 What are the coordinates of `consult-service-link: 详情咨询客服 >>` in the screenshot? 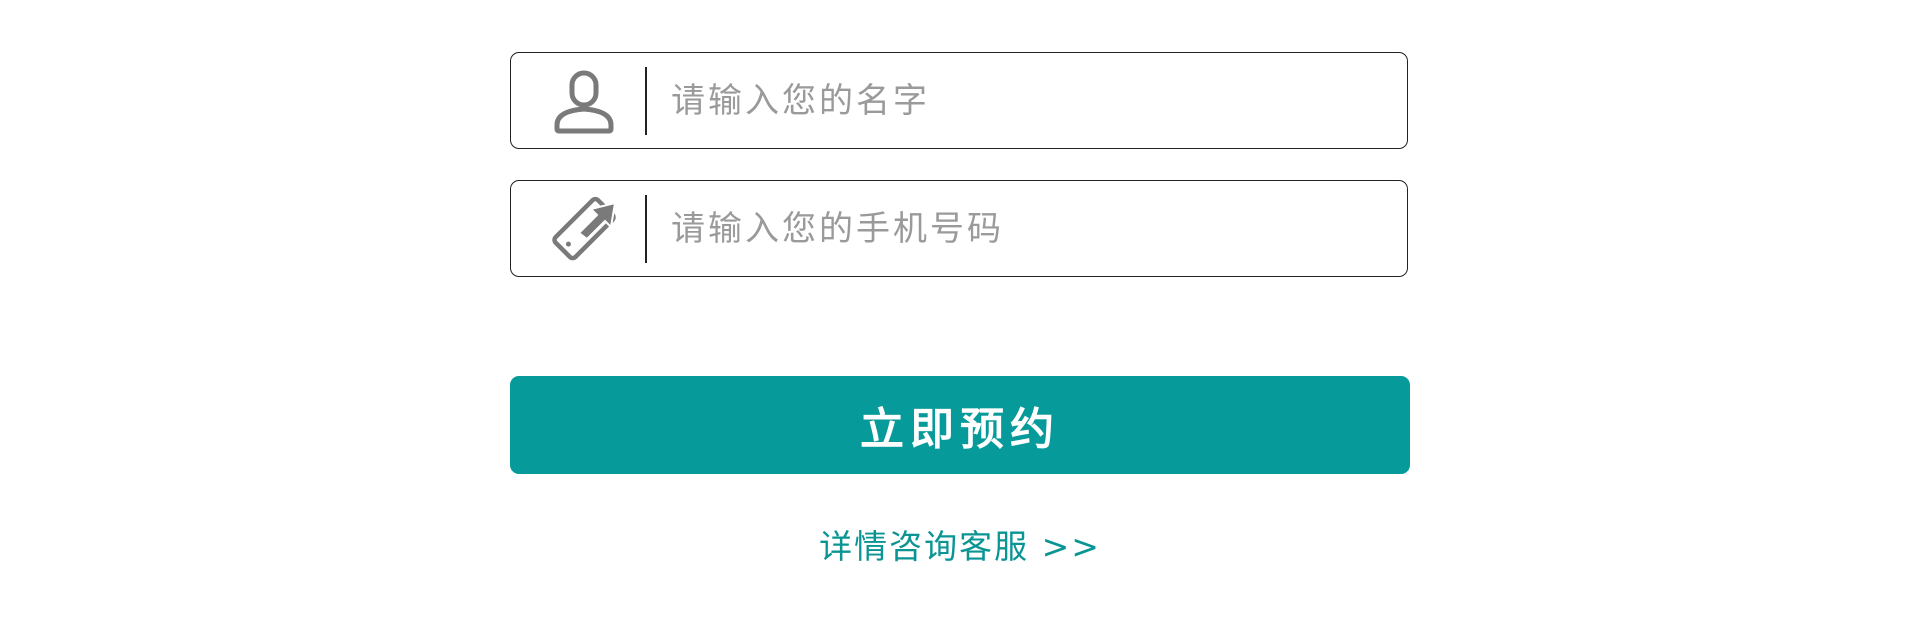 It's located at (960, 544).